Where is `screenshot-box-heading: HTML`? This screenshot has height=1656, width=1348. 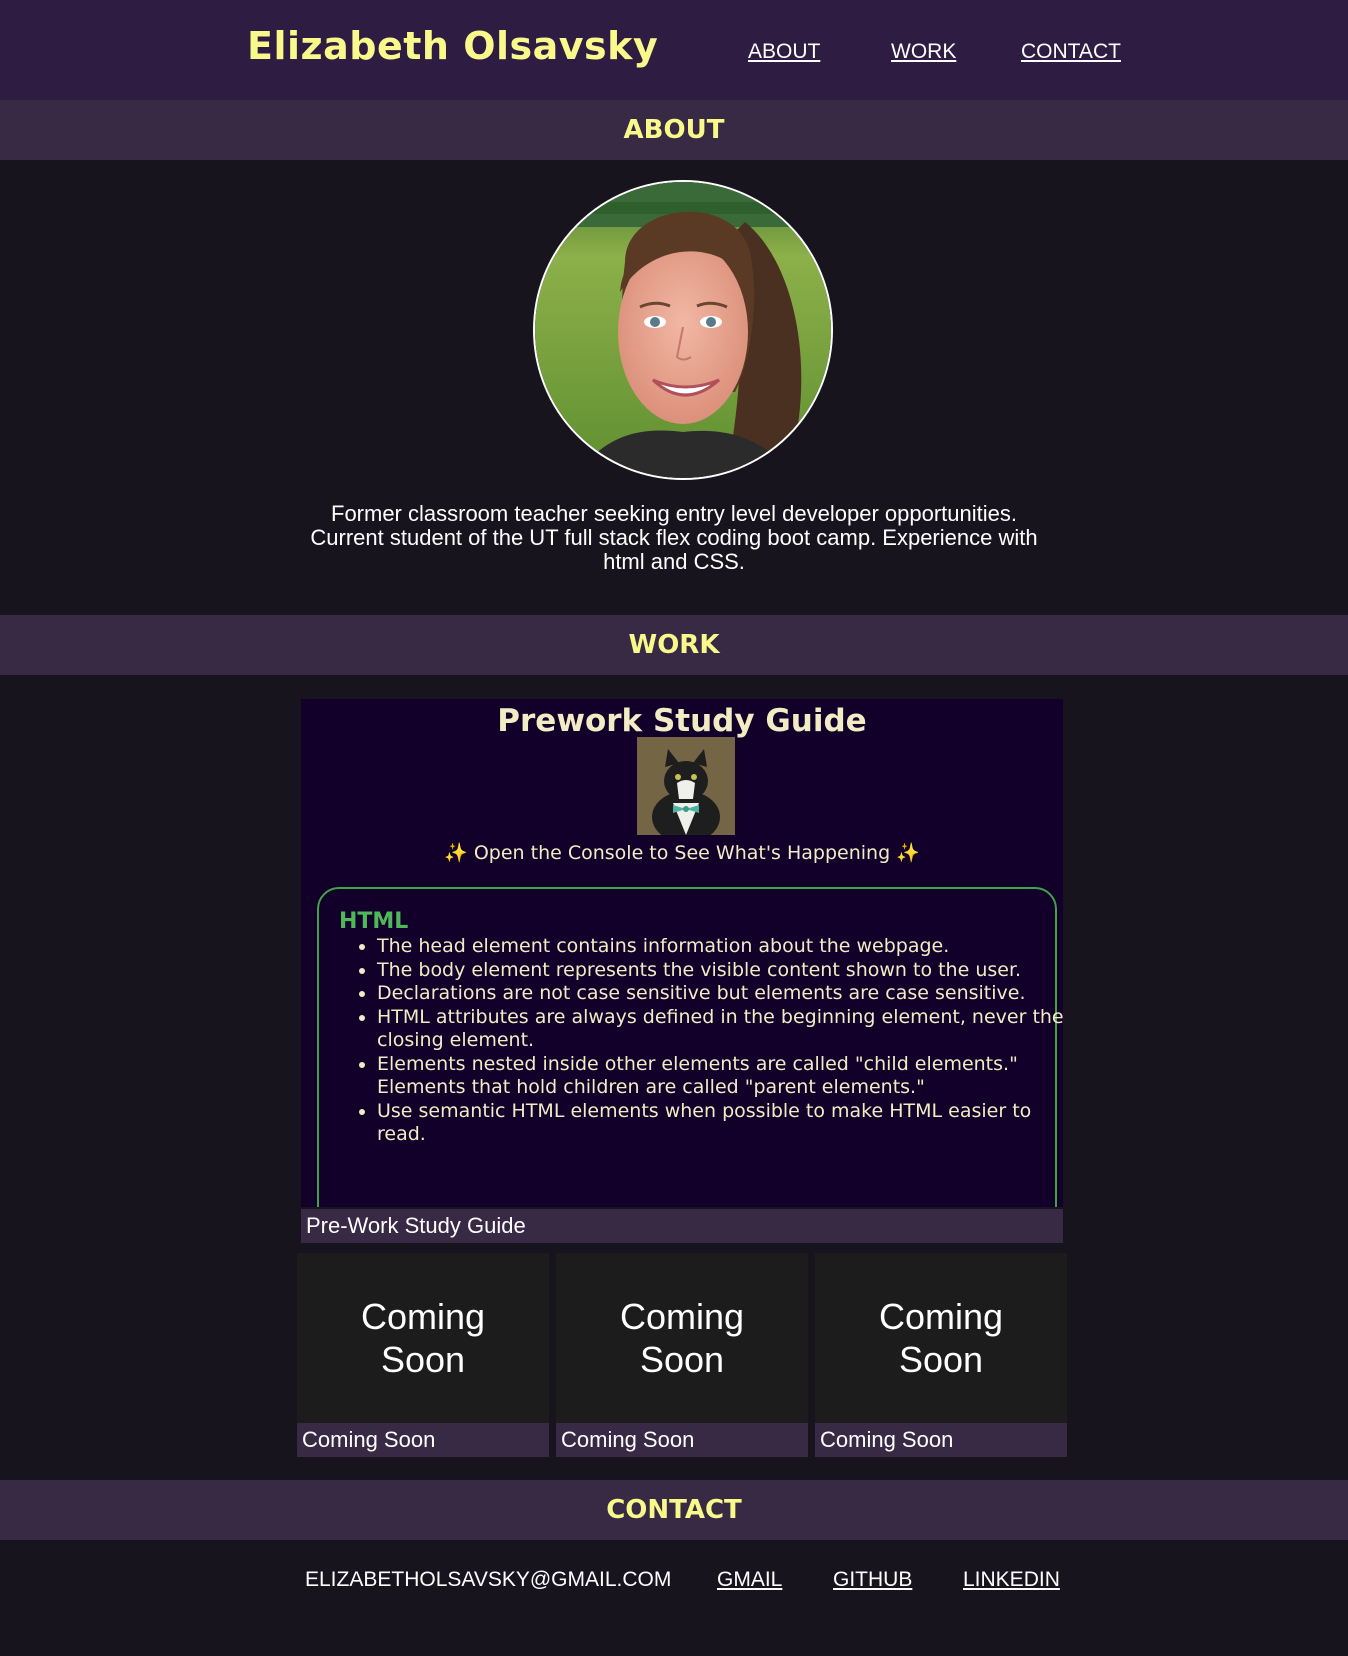 screenshot-box-heading: HTML is located at coordinates (374, 921).